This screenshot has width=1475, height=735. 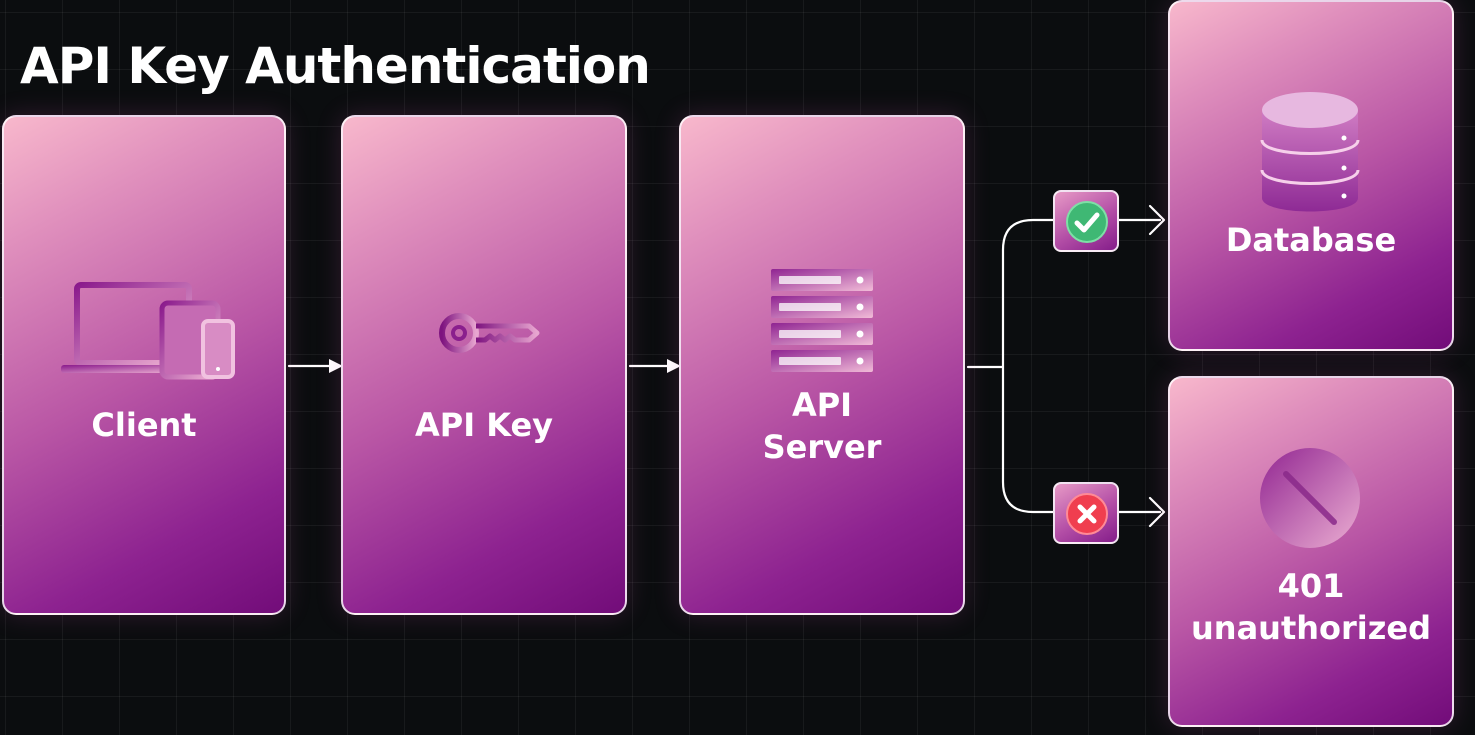 I want to click on failure-badge, so click(x=1086, y=513).